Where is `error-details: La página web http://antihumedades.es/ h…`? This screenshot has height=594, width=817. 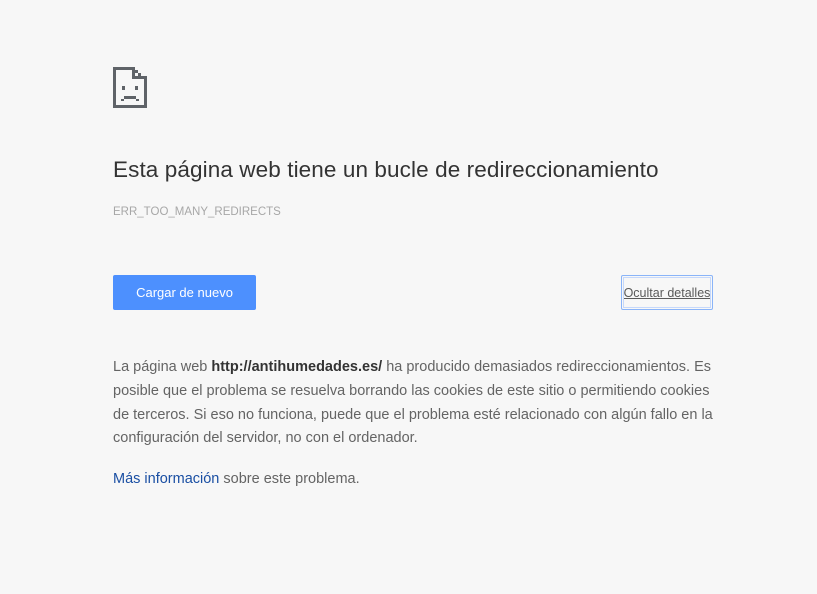 error-details: La página web http://antihumedades.es/ h… is located at coordinates (418, 403).